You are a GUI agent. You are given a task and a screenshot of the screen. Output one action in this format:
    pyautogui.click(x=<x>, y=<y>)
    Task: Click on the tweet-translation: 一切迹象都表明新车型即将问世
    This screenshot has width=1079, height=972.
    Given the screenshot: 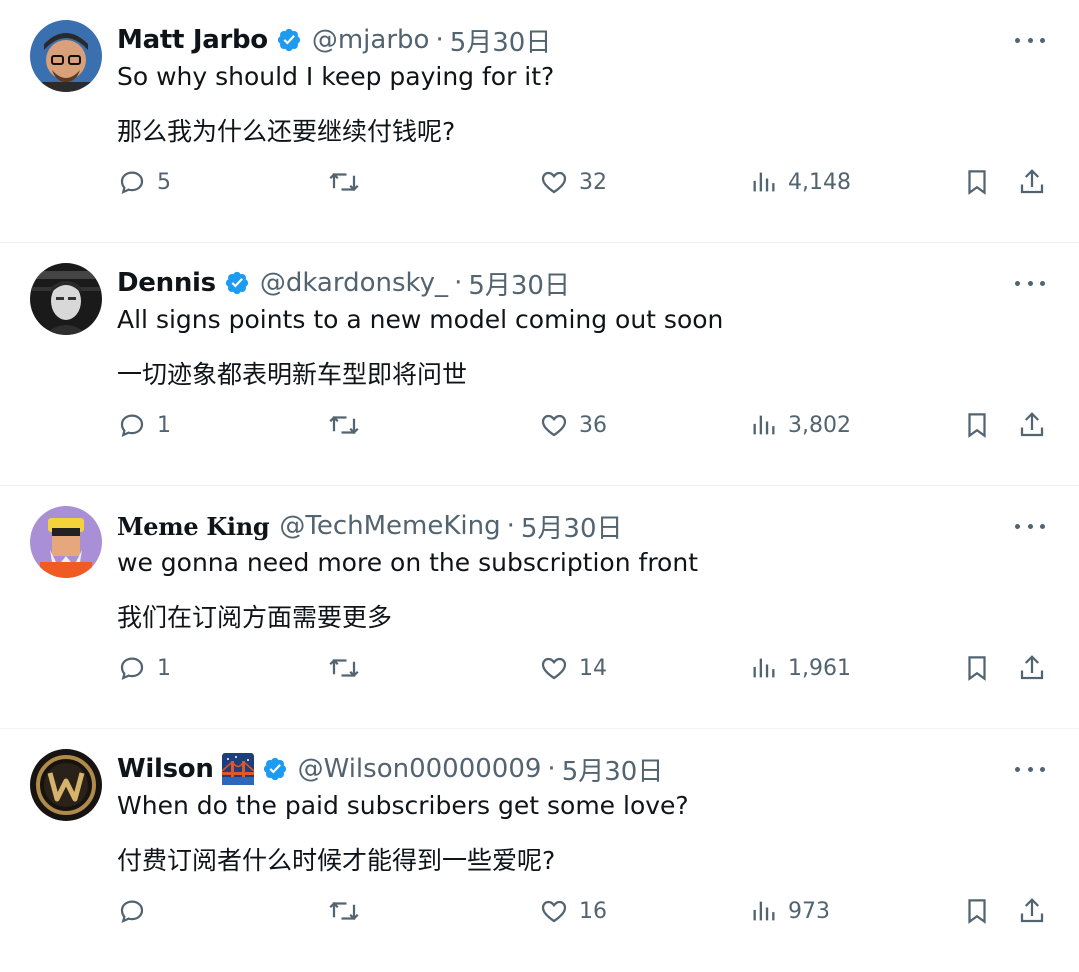 What is the action you would take?
    pyautogui.click(x=292, y=374)
    